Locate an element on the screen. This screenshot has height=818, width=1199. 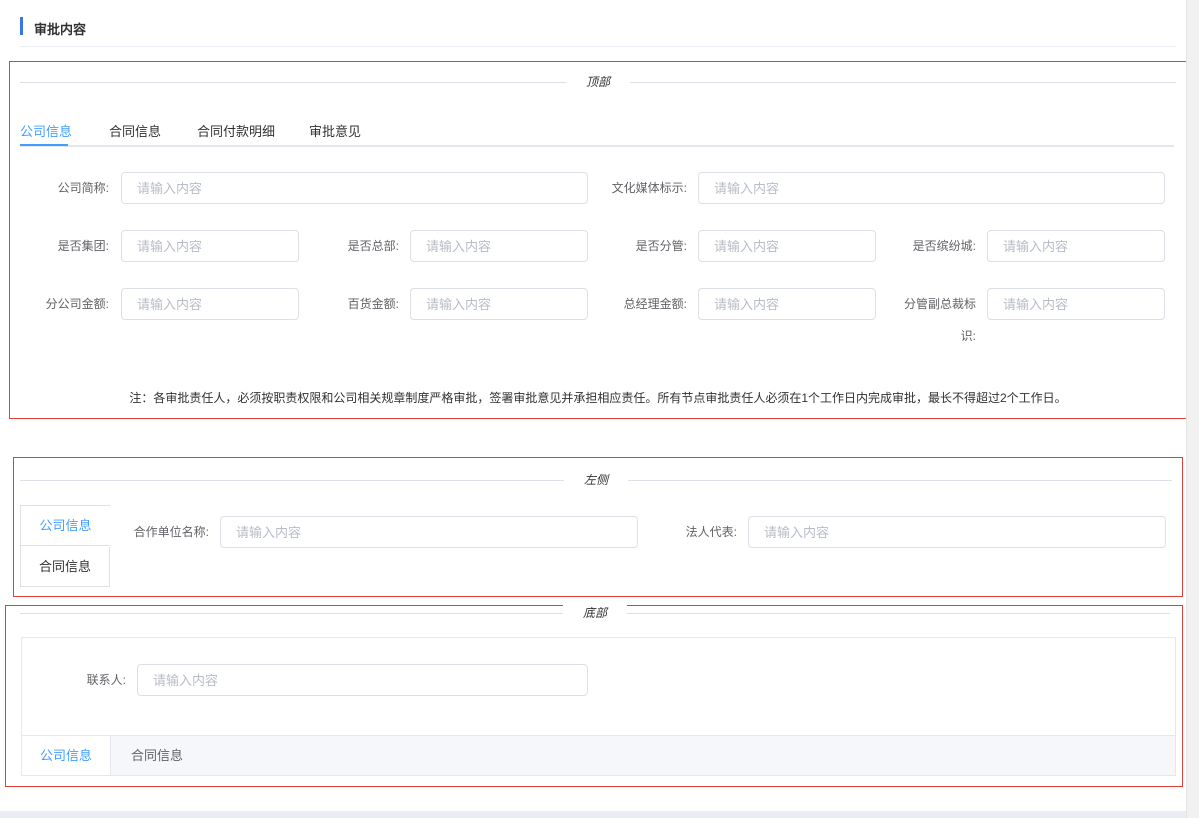
title-accent-bar is located at coordinates (21, 26).